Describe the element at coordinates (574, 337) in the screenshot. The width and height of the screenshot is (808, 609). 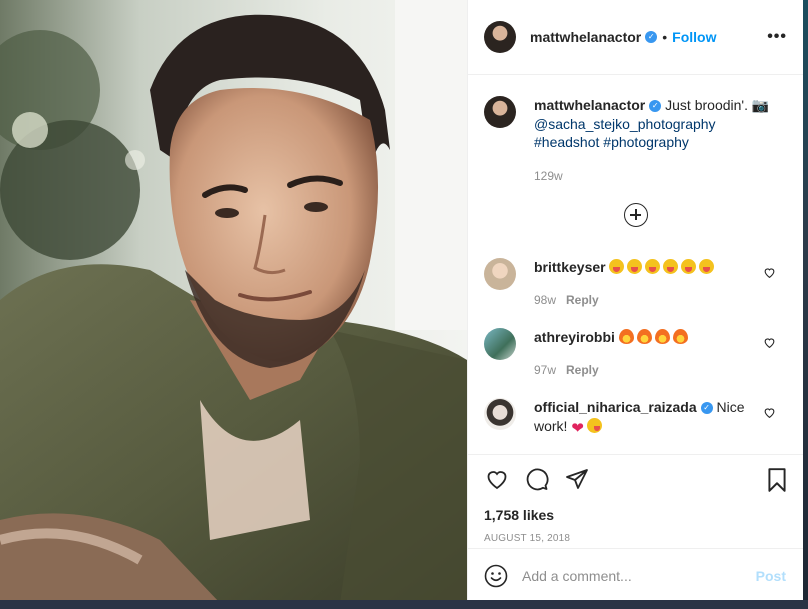
I see `comment-username: athreyirobbi` at that location.